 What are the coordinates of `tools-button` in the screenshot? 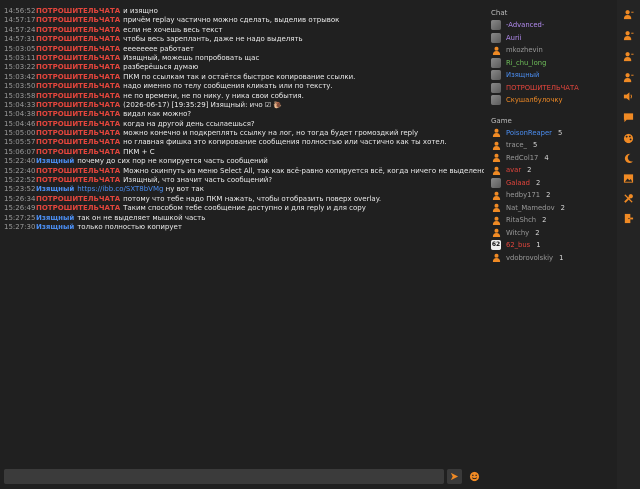 It's located at (628, 198).